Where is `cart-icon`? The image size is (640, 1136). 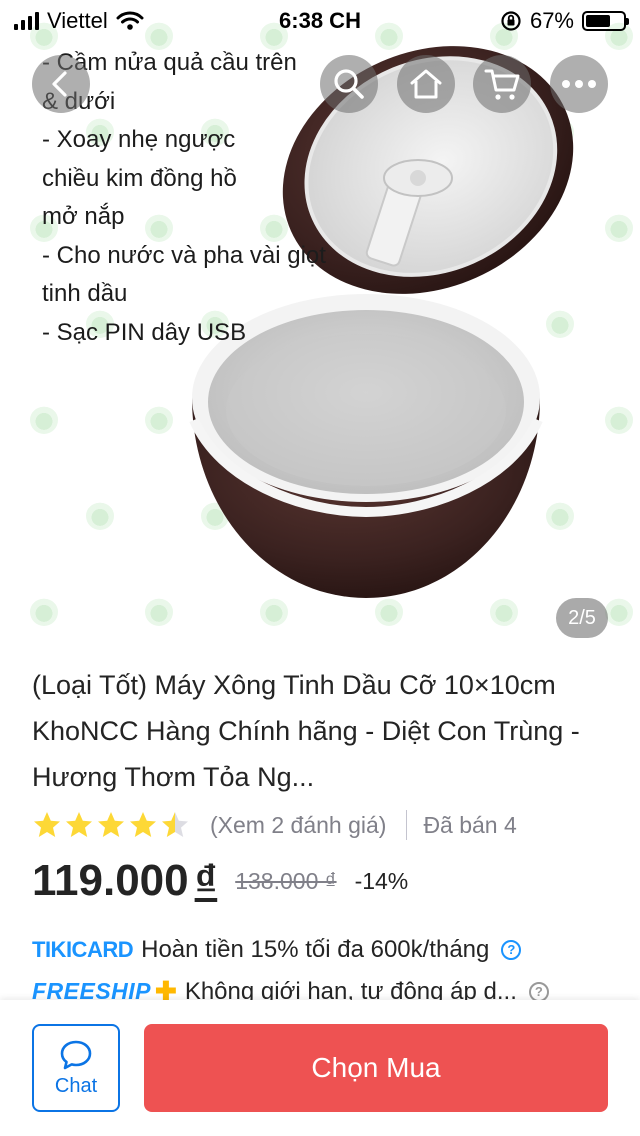 cart-icon is located at coordinates (502, 84).